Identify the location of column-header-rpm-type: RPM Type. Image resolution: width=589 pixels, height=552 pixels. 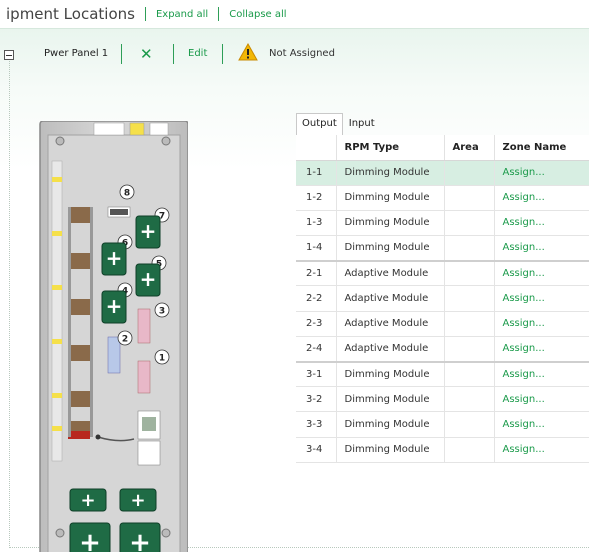
(389, 148).